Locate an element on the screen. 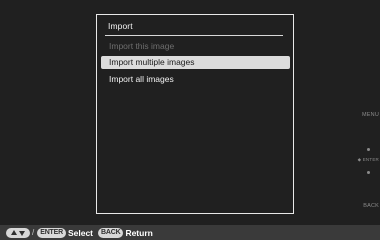 Image resolution: width=380 pixels, height=240 pixels. menu-title: Import is located at coordinates (120, 26).